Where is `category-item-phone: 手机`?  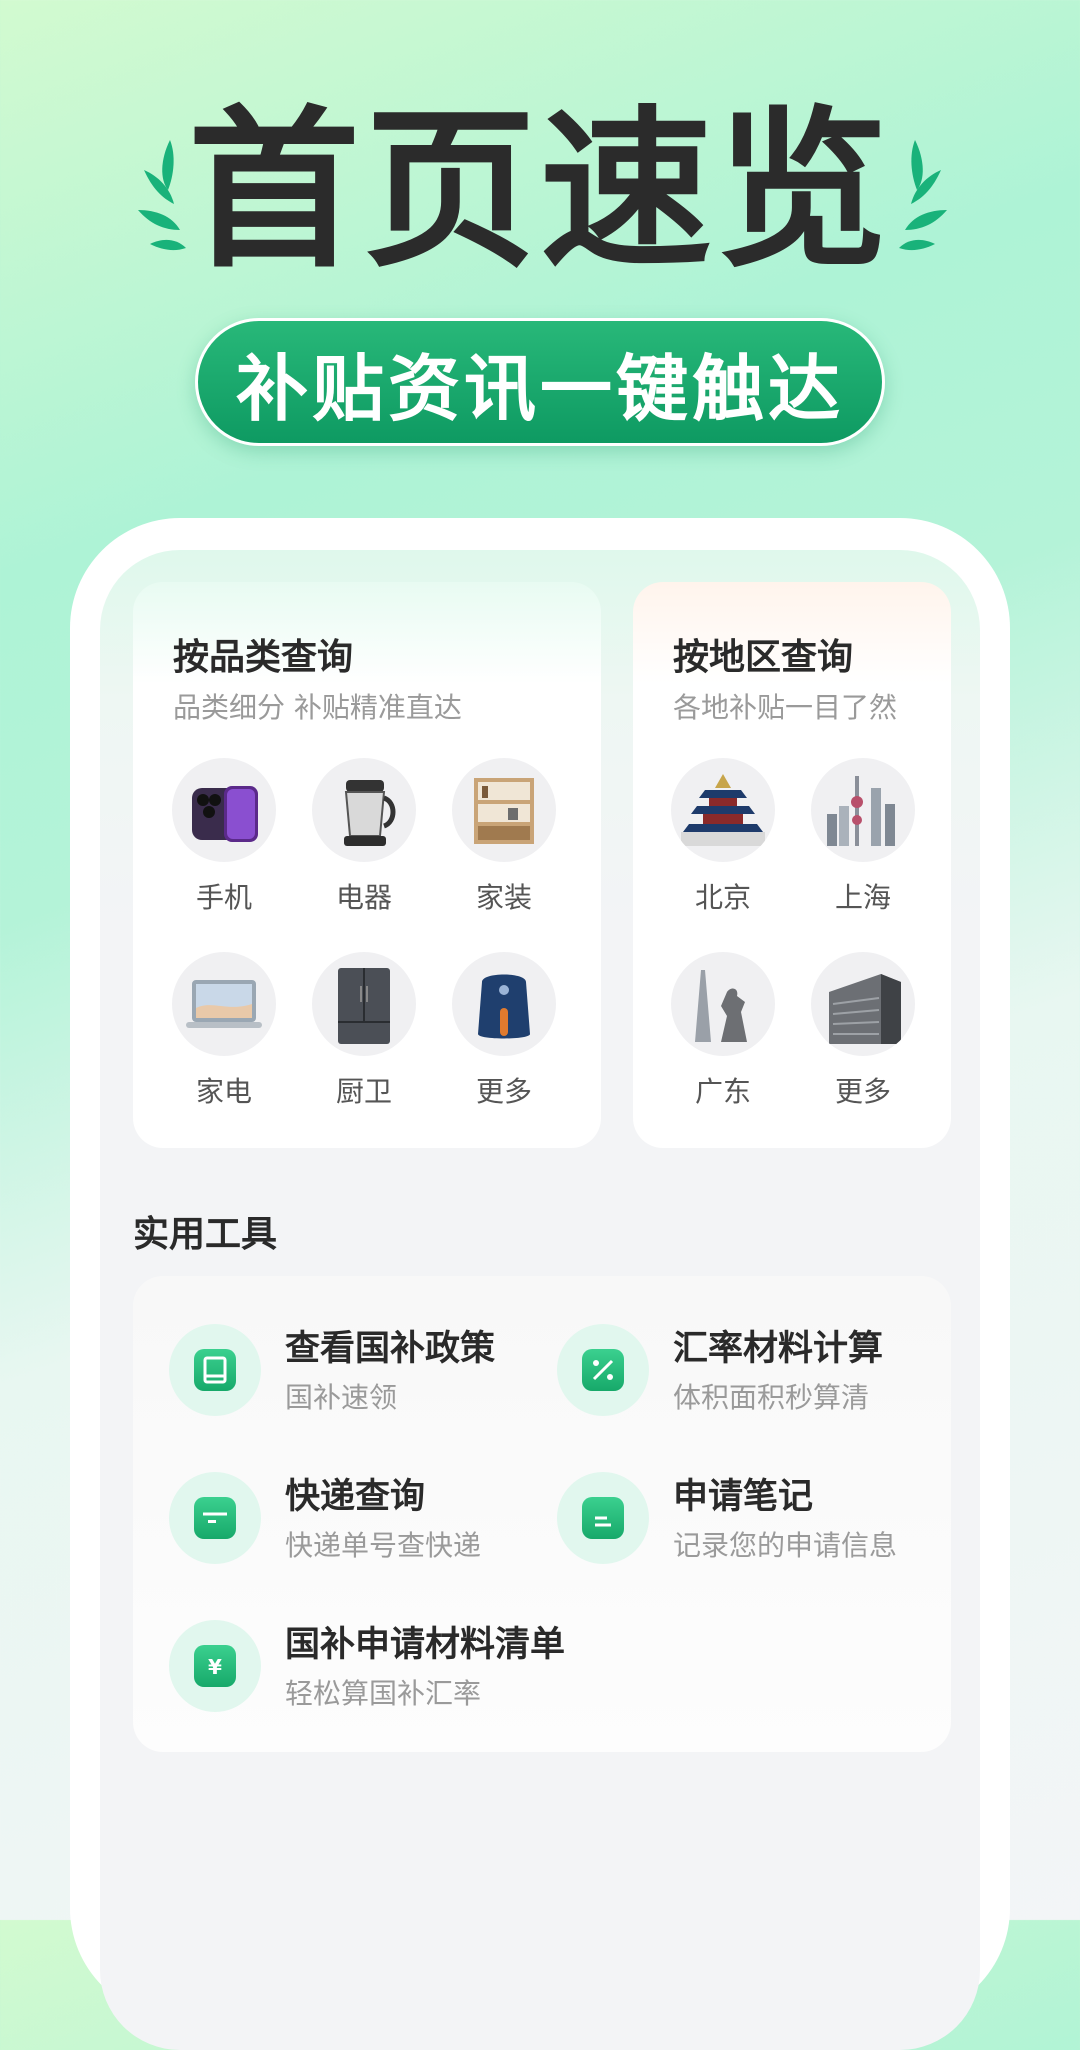
category-item-phone: 手机 is located at coordinates (224, 837).